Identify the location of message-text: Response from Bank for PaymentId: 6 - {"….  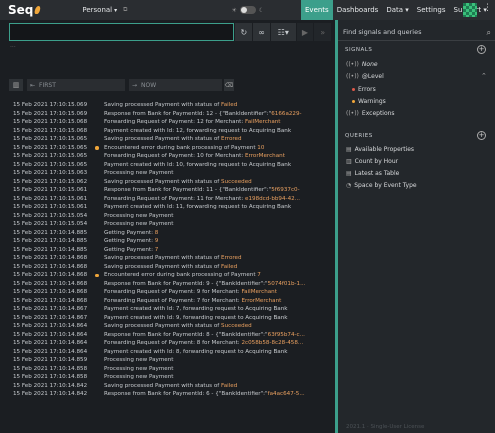
(186, 394).